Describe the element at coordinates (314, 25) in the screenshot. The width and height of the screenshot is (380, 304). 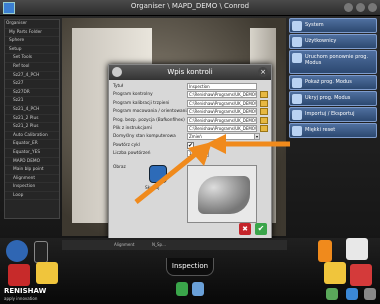
I see `menu-item-label: System` at that location.